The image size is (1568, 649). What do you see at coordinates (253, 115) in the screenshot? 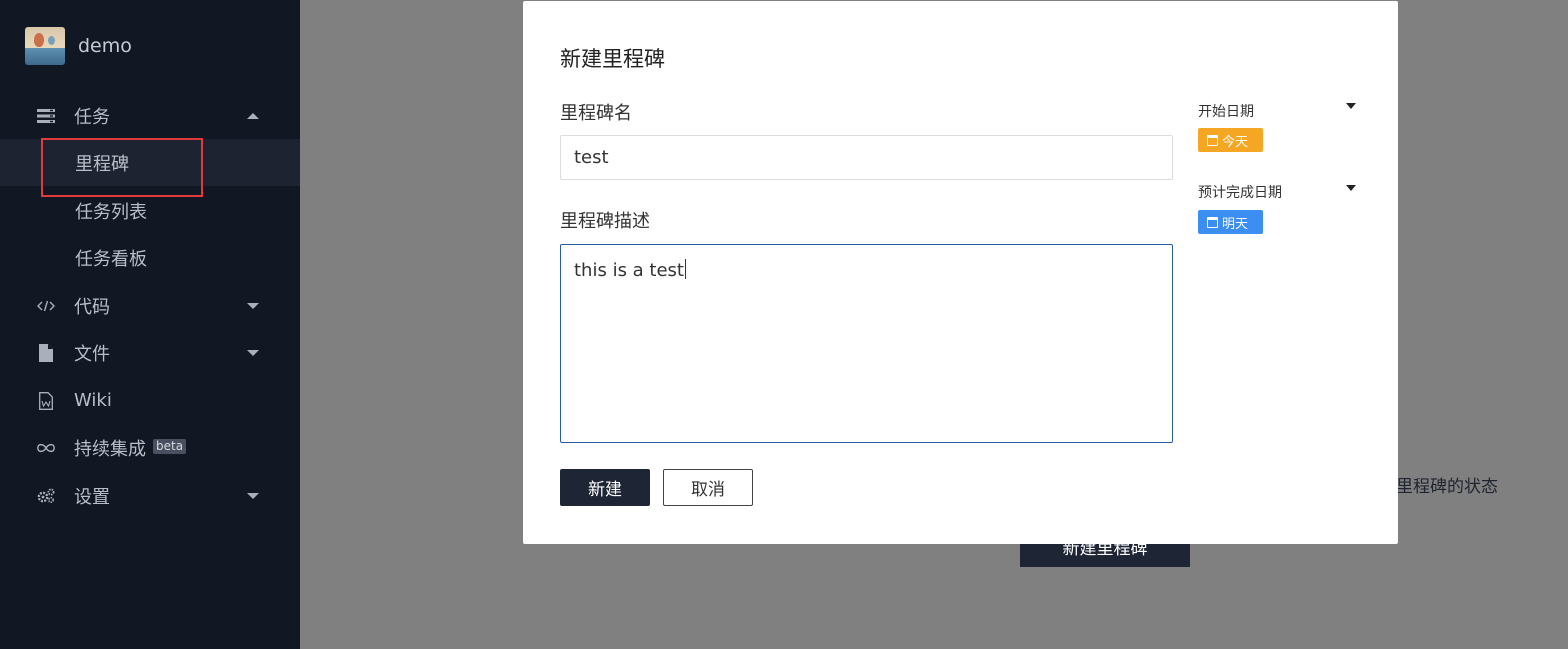
I see `chevron-up-icon` at bounding box center [253, 115].